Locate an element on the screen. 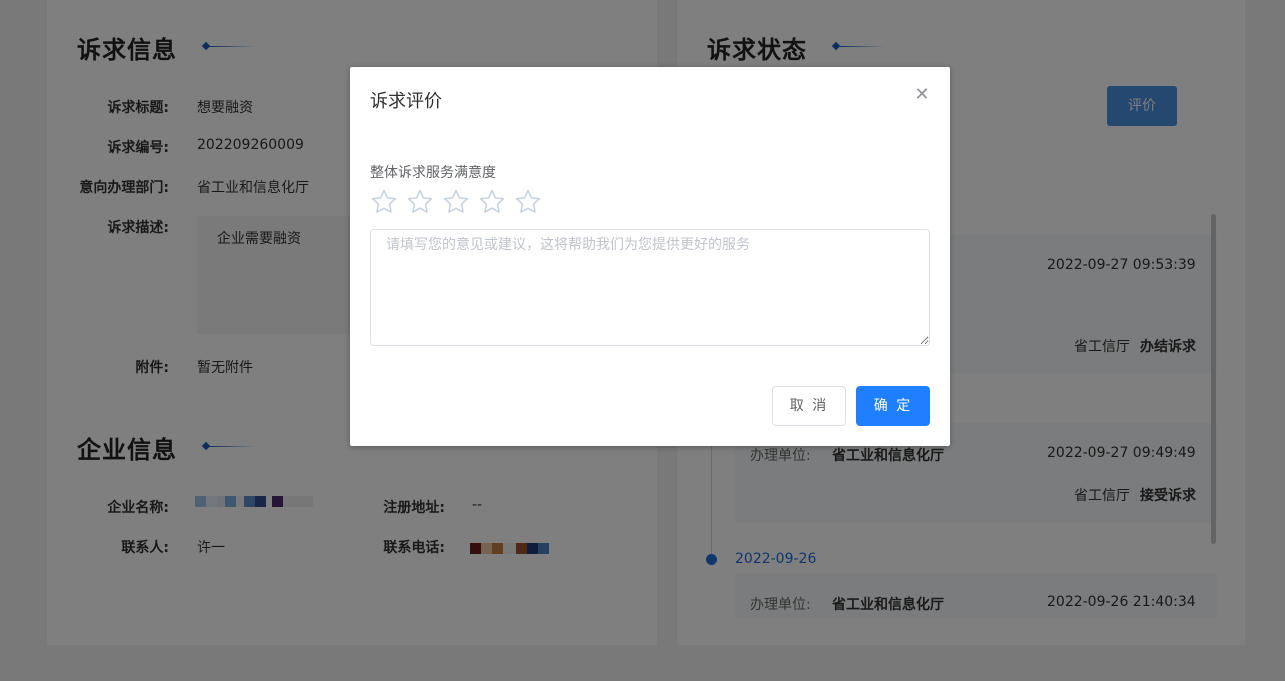 The width and height of the screenshot is (1285, 681). star-rating is located at coordinates (456, 202).